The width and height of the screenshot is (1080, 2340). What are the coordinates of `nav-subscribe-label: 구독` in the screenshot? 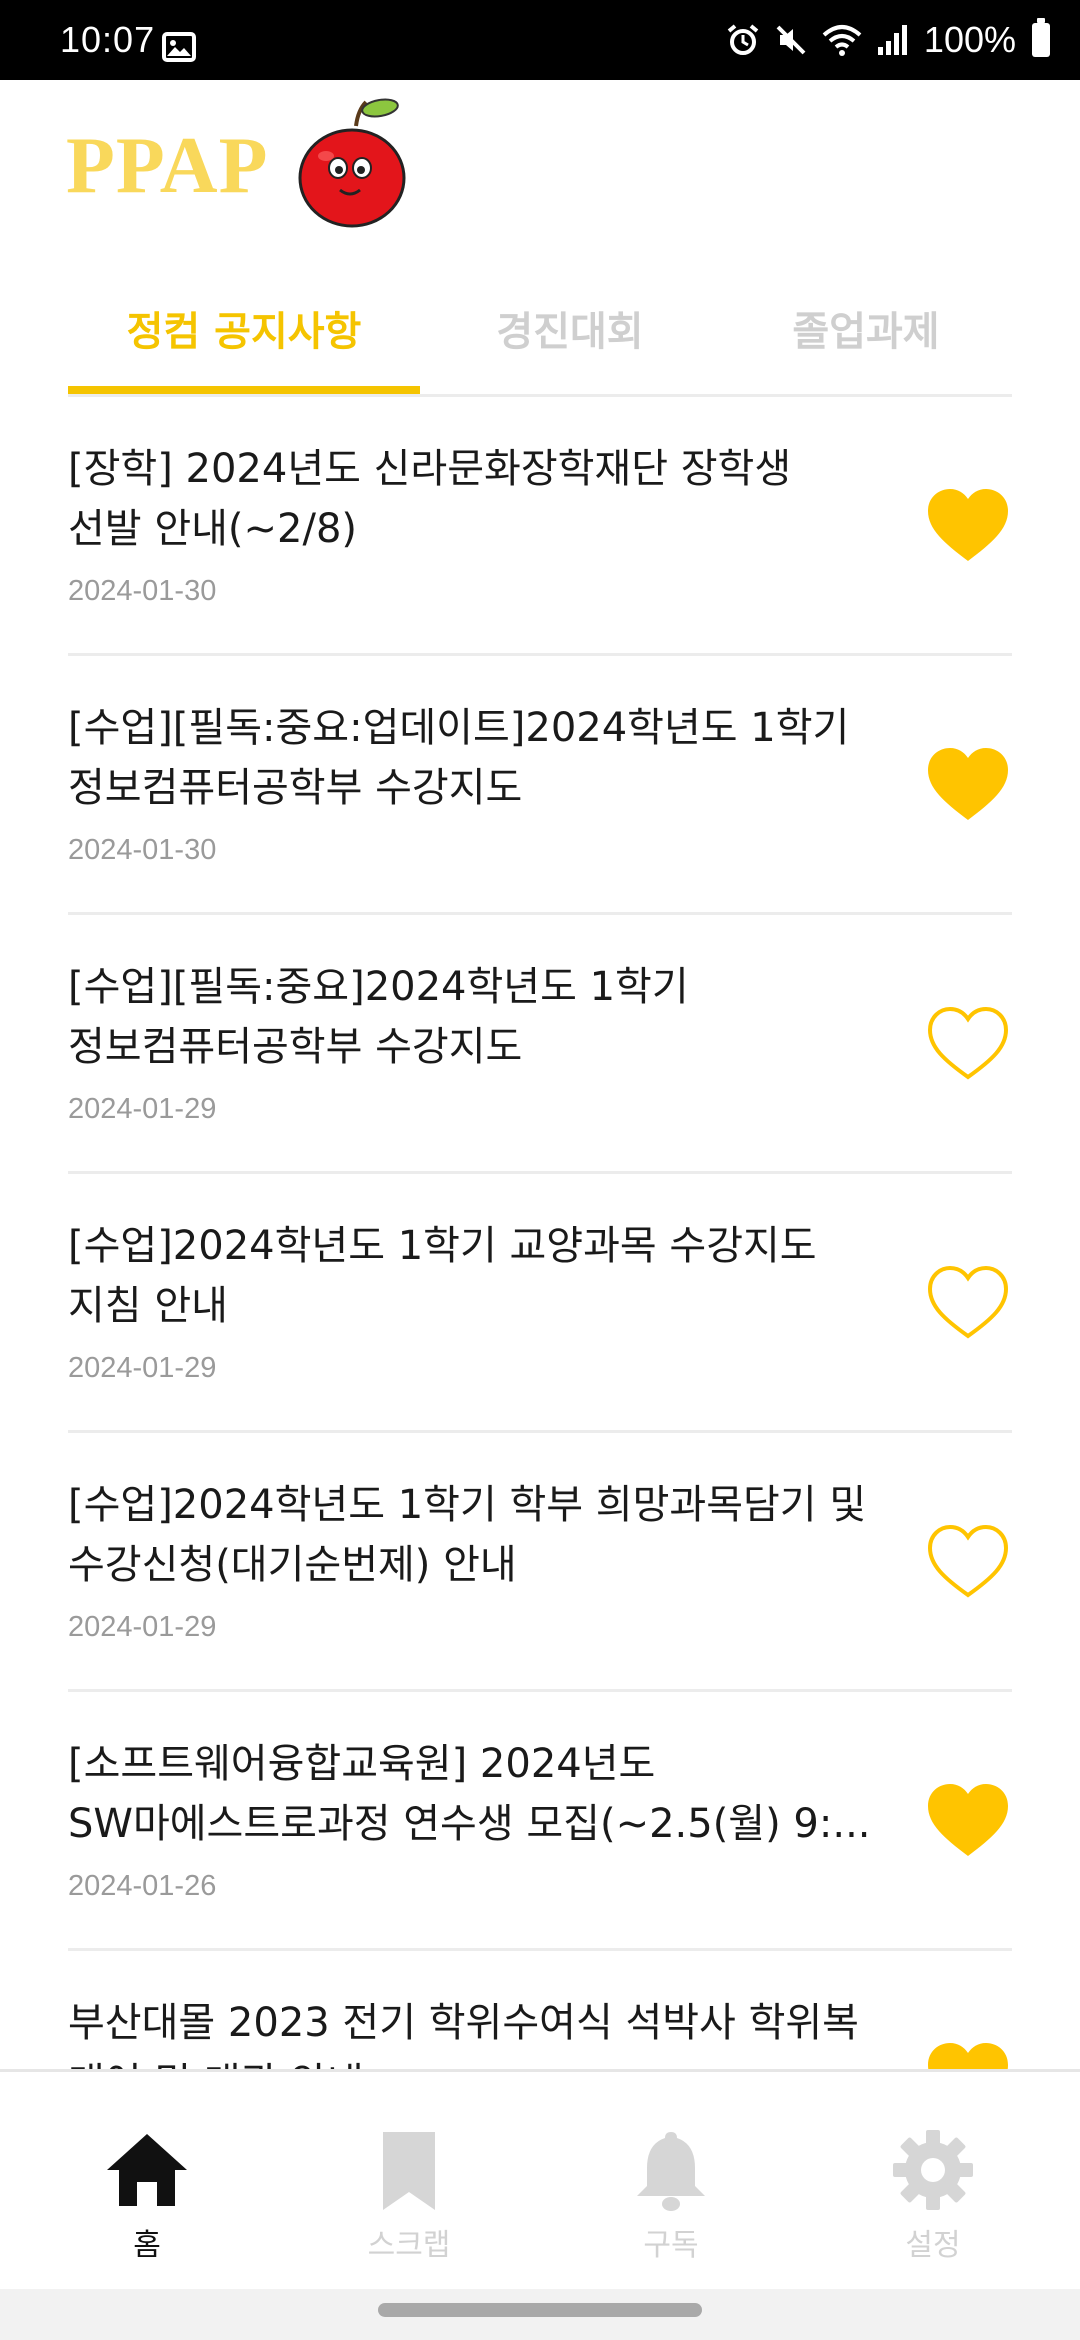 It's located at (671, 2245).